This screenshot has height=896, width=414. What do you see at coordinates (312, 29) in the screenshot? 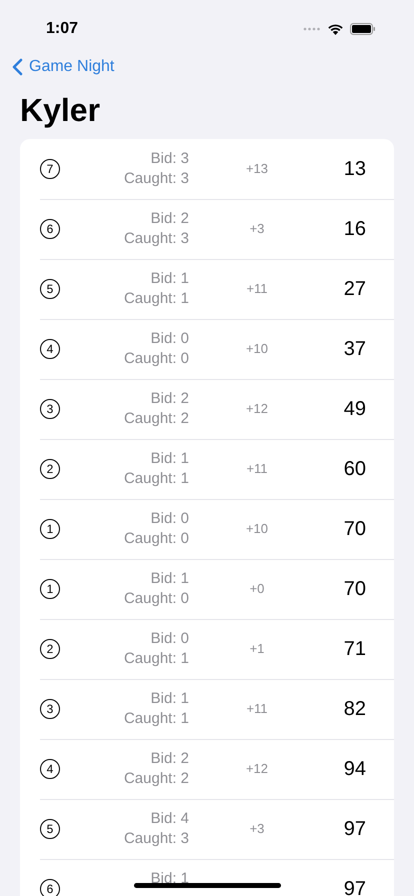
I see `signal-dots-icon` at bounding box center [312, 29].